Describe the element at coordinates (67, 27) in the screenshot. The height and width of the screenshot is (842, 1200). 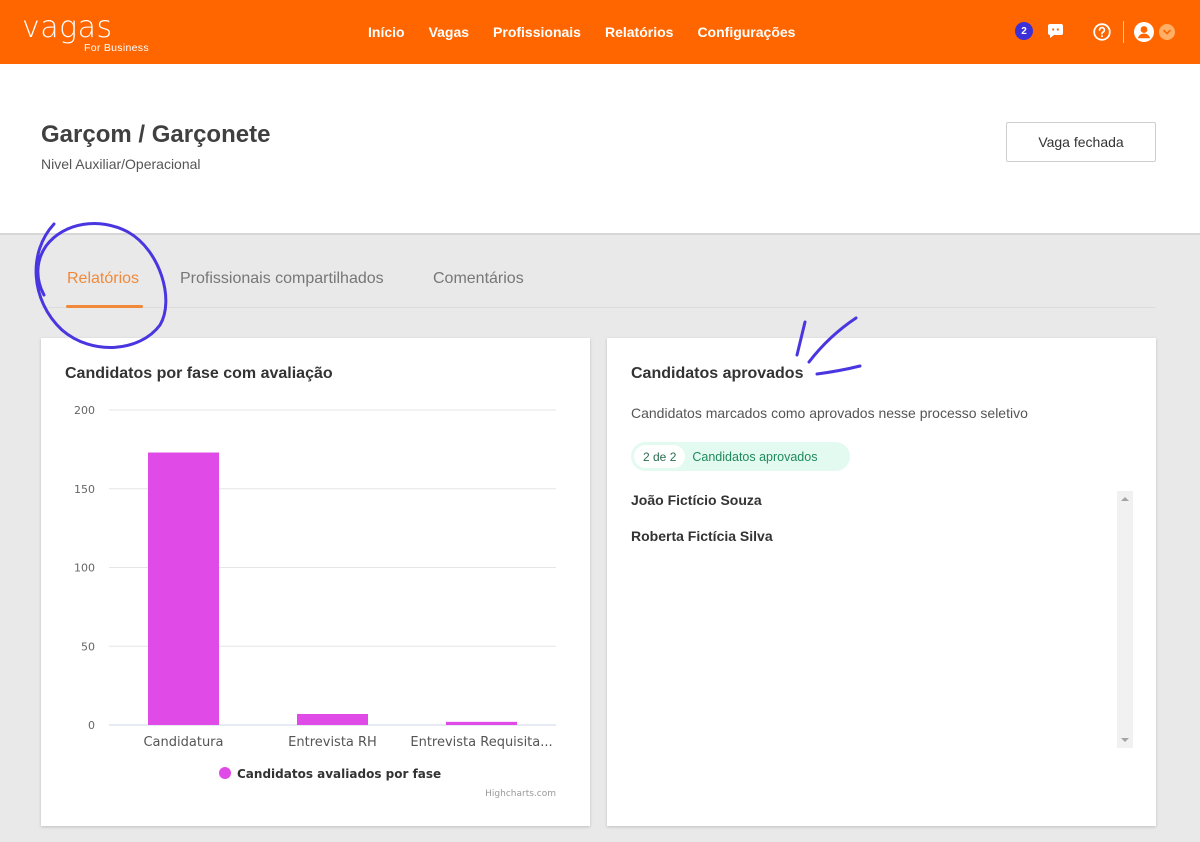
I see `logo-wordmark: vagas` at that location.